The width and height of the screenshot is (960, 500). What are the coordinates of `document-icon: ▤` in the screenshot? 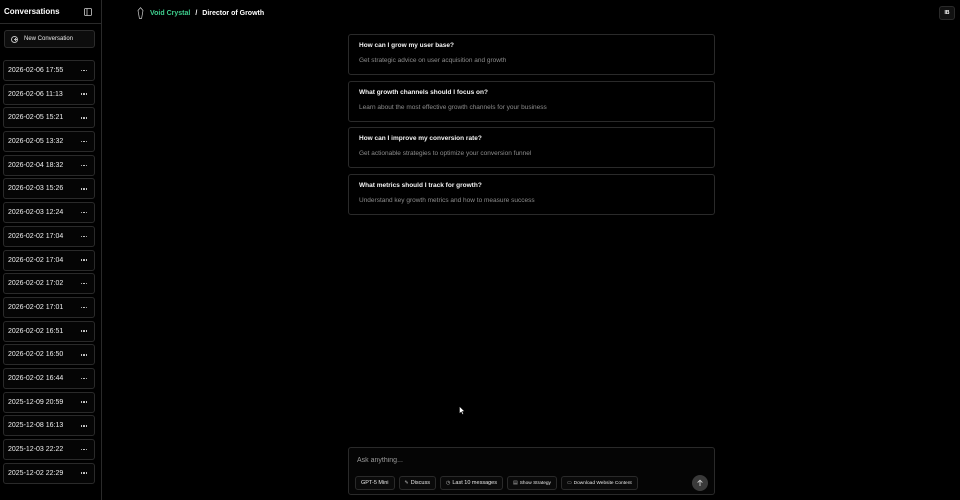 It's located at (515, 483).